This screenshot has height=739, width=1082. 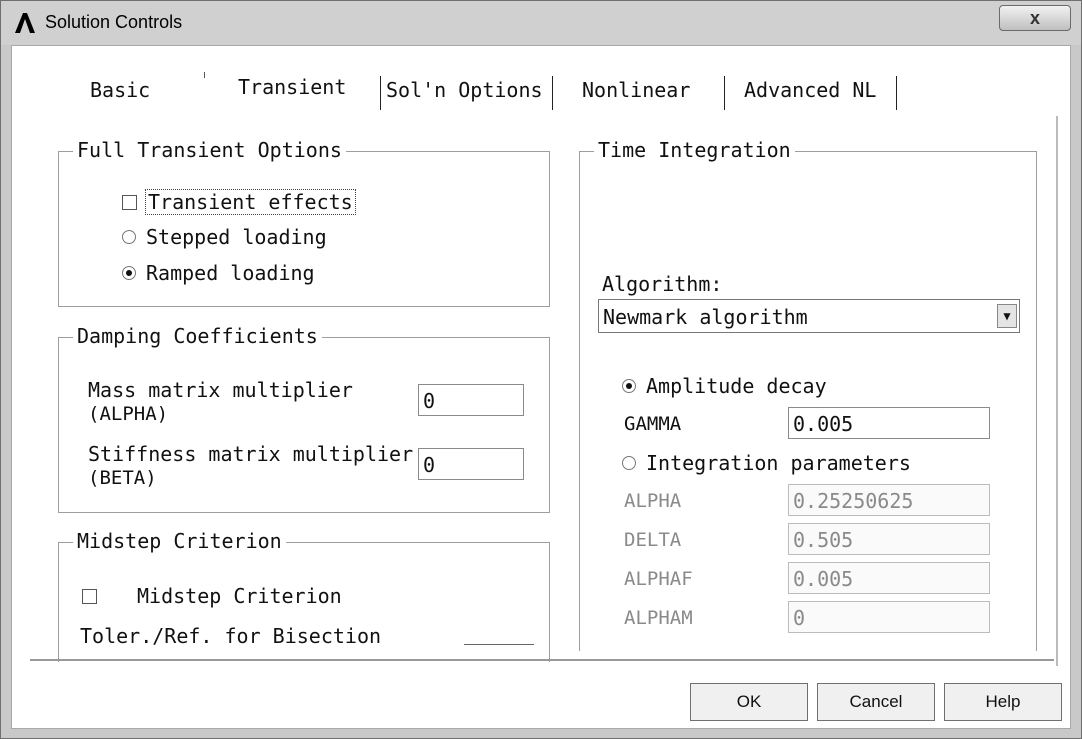 I want to click on midstep-criterion-option: Midstep Criterion, so click(x=212, y=596).